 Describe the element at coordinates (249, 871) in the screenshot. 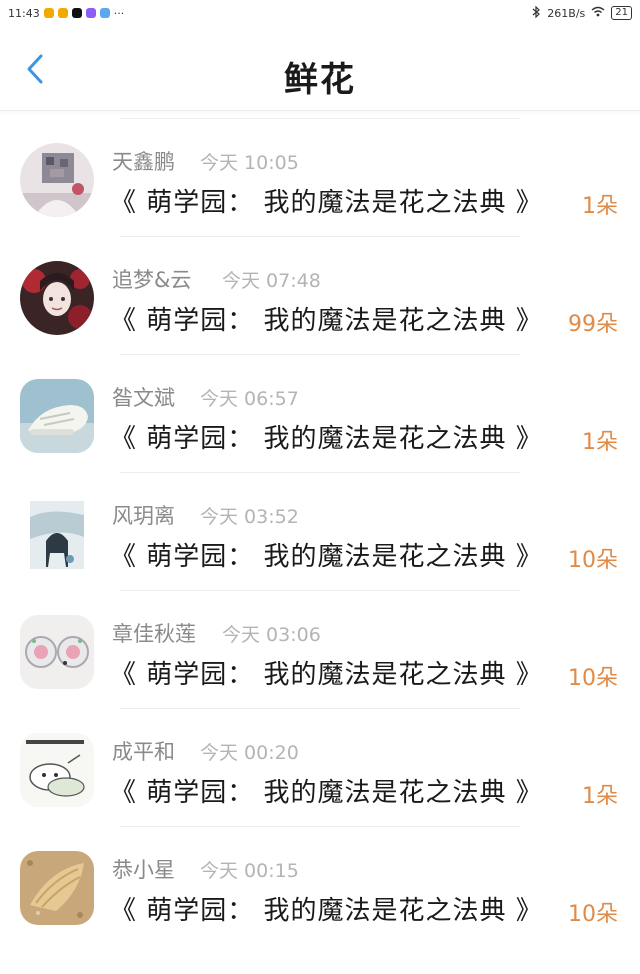

I see `timestamp: 今天 00:15` at that location.